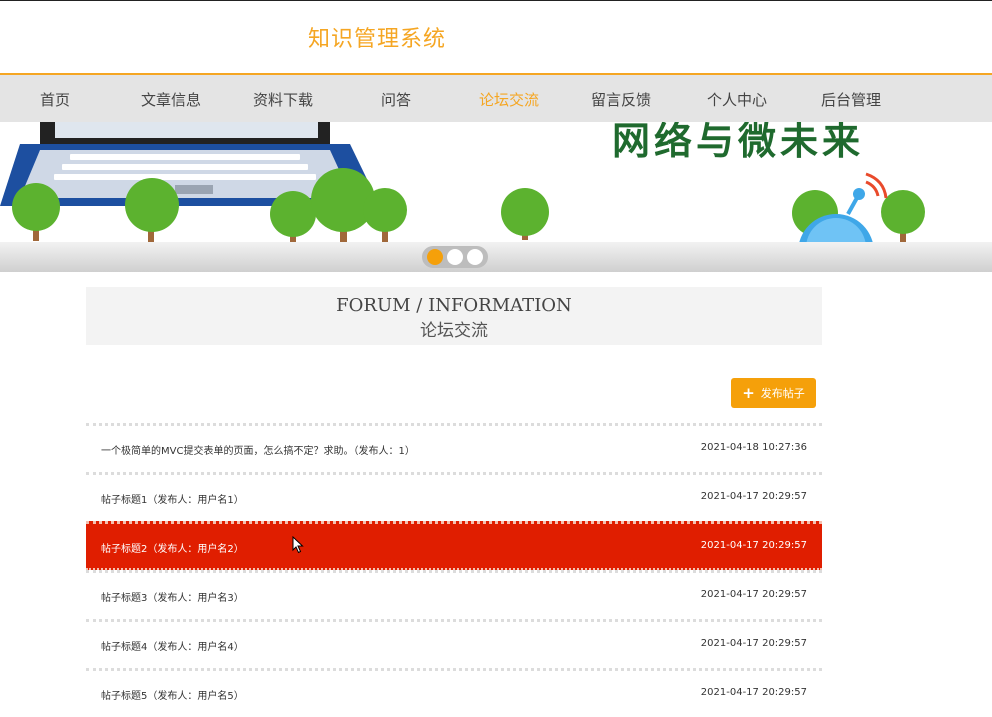 This screenshot has width=992, height=717. I want to click on post-row: 帖子标题4（发布人：用户名4） 2021-04-17 20:29:57, so click(454, 643).